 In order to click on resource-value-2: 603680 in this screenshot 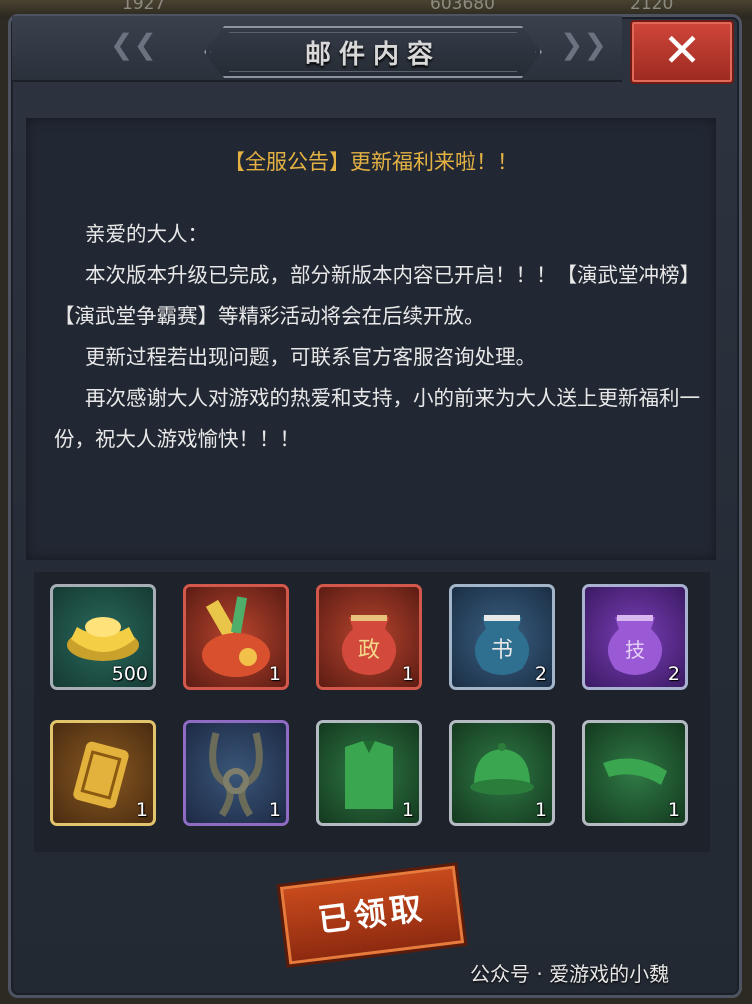, I will do `click(462, 7)`.